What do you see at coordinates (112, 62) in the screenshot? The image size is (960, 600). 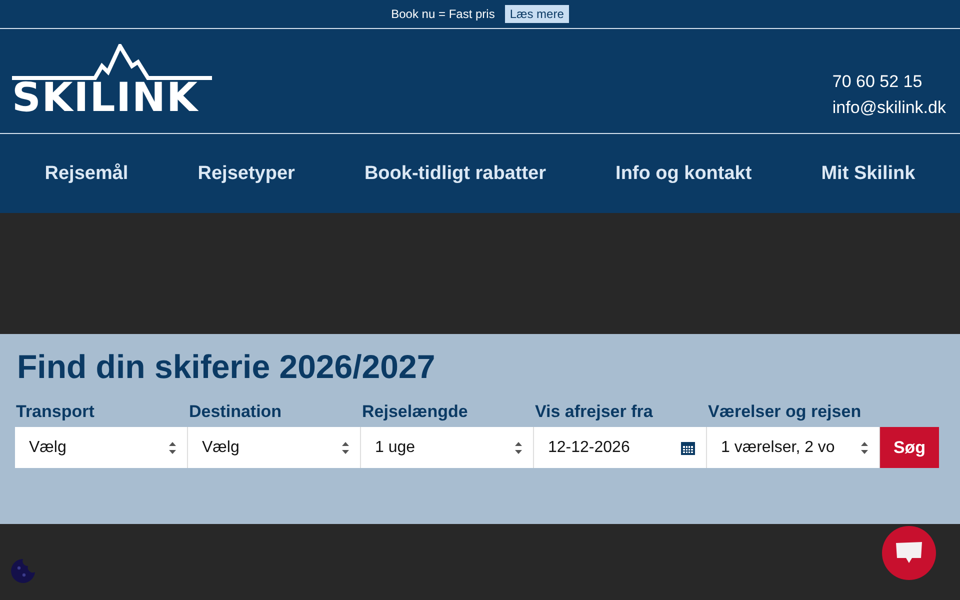 I see `mountain-icon` at bounding box center [112, 62].